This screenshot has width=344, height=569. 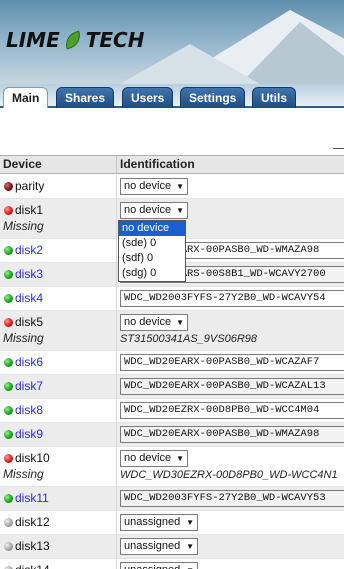 I want to click on tab-utils: Utils, so click(x=274, y=97).